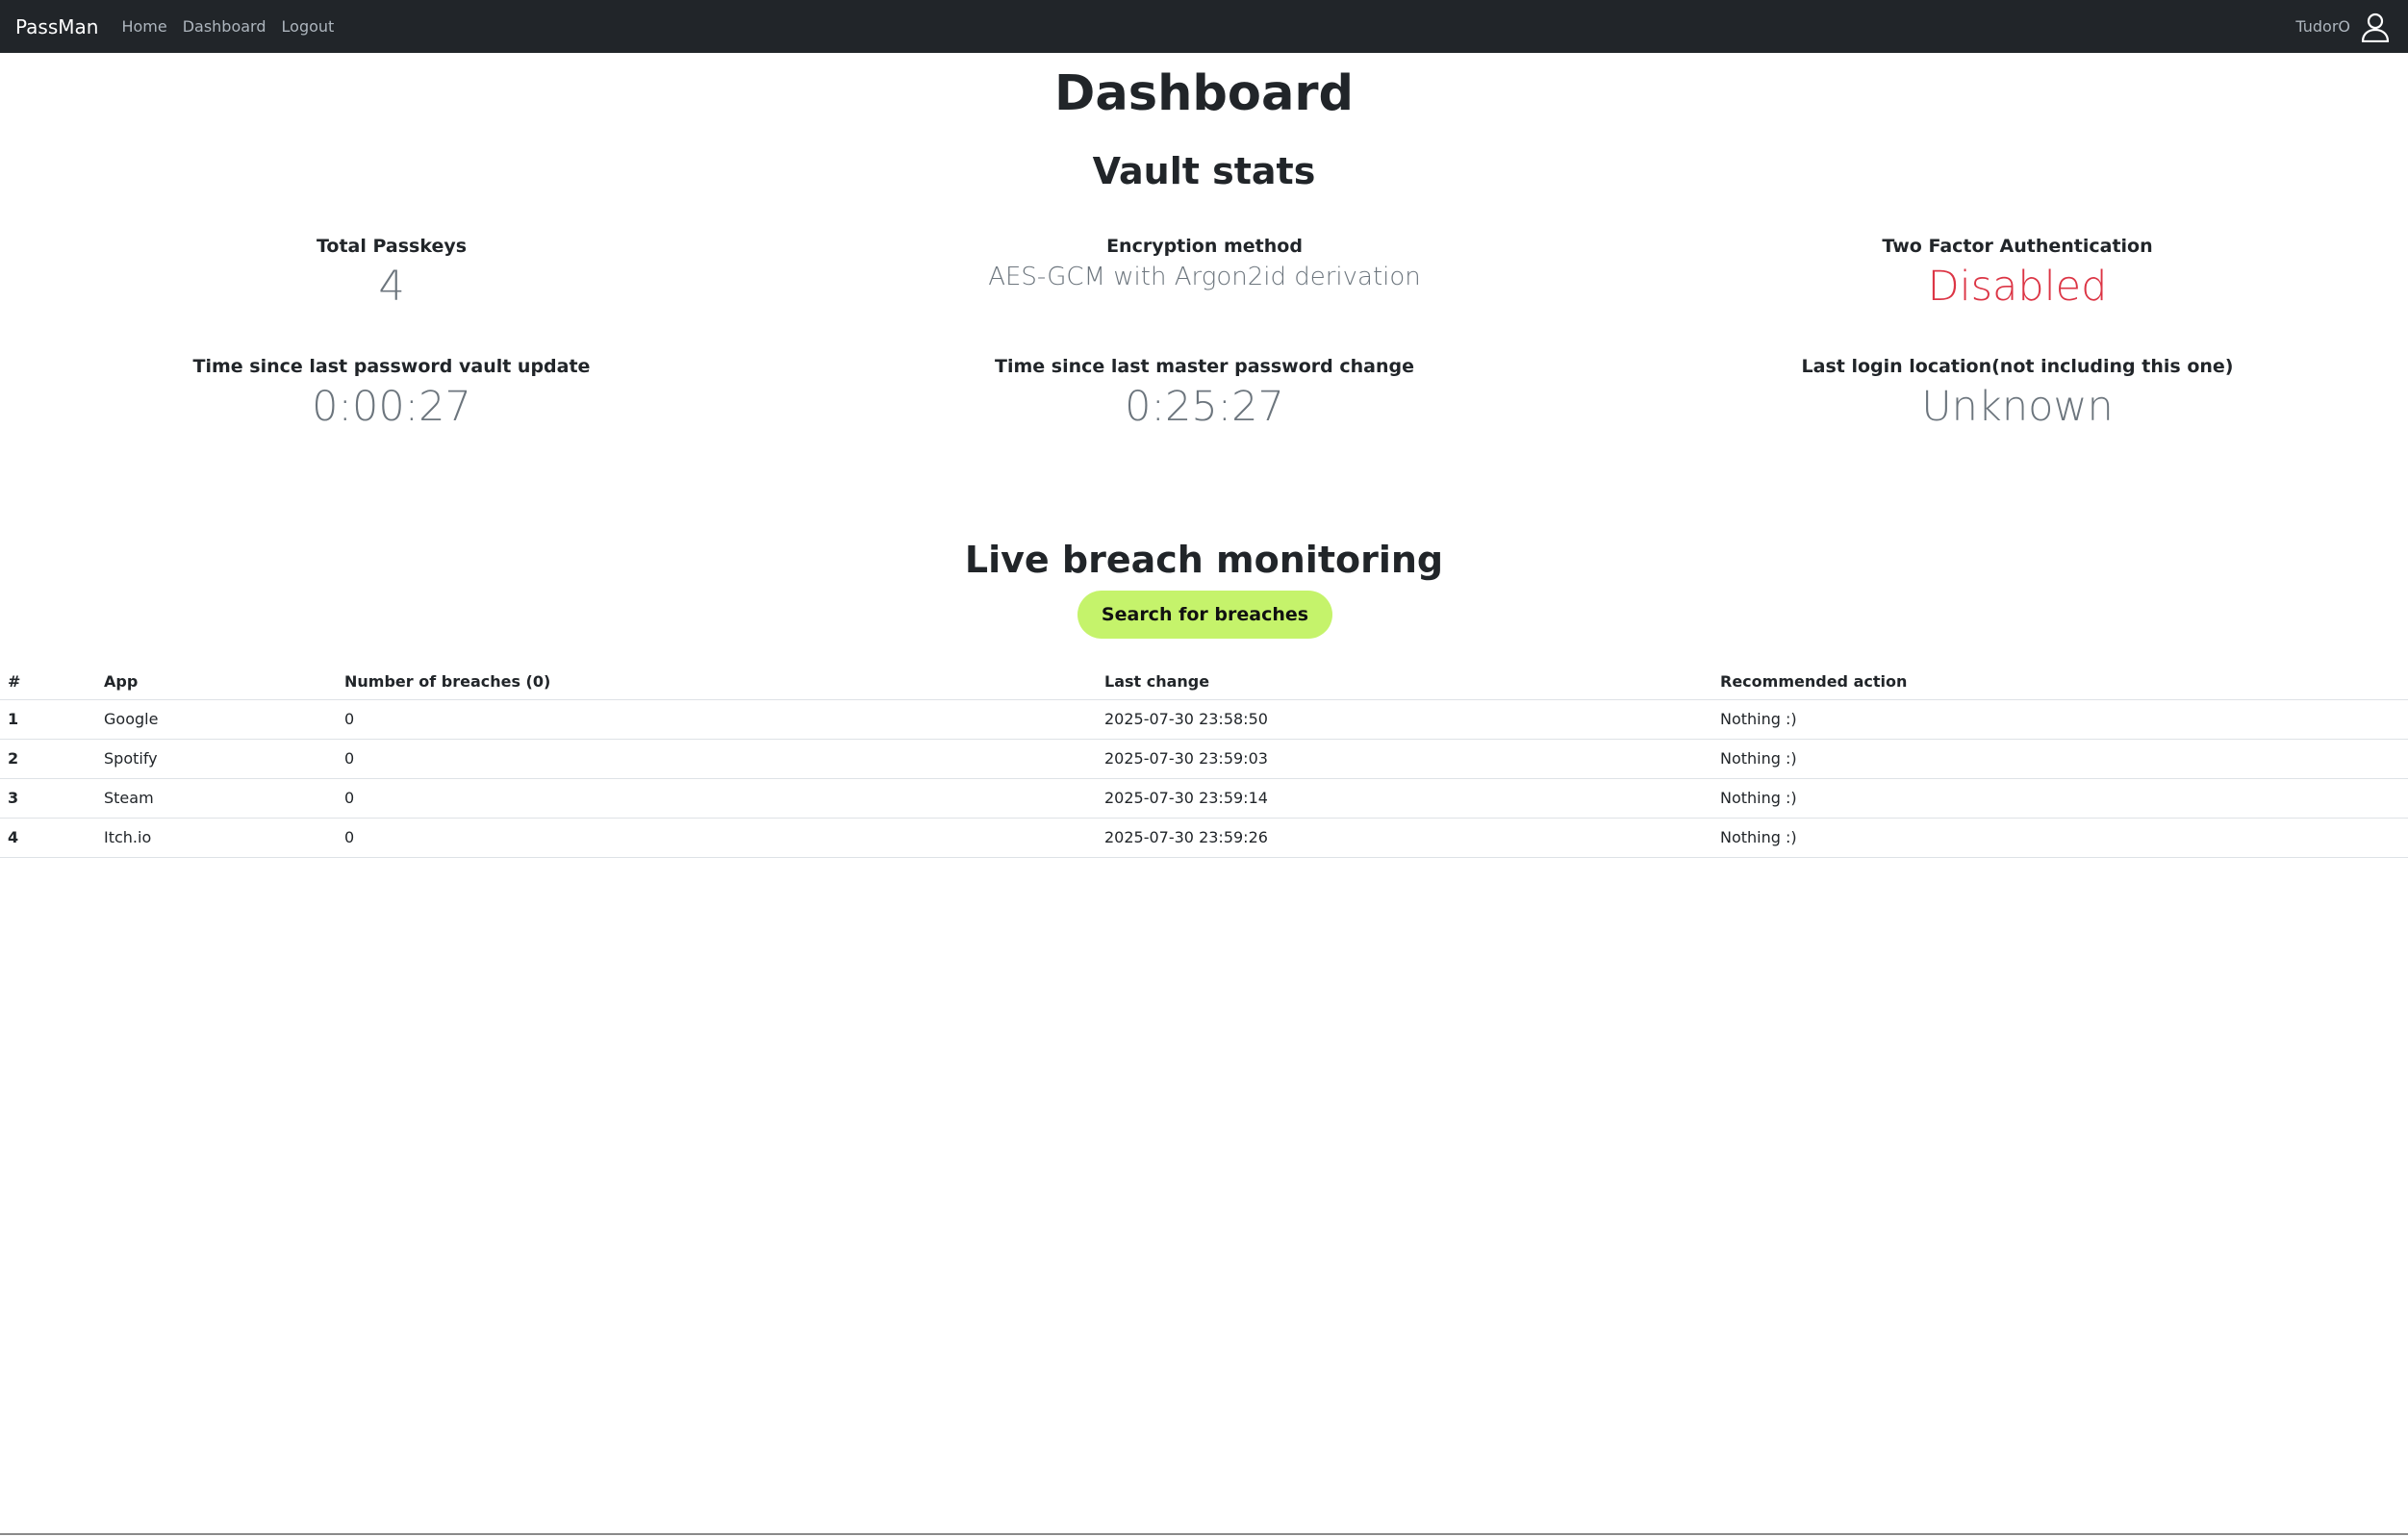 This screenshot has height=1537, width=2408. Describe the element at coordinates (308, 26) in the screenshot. I see `nav-link-logout: Logout` at that location.